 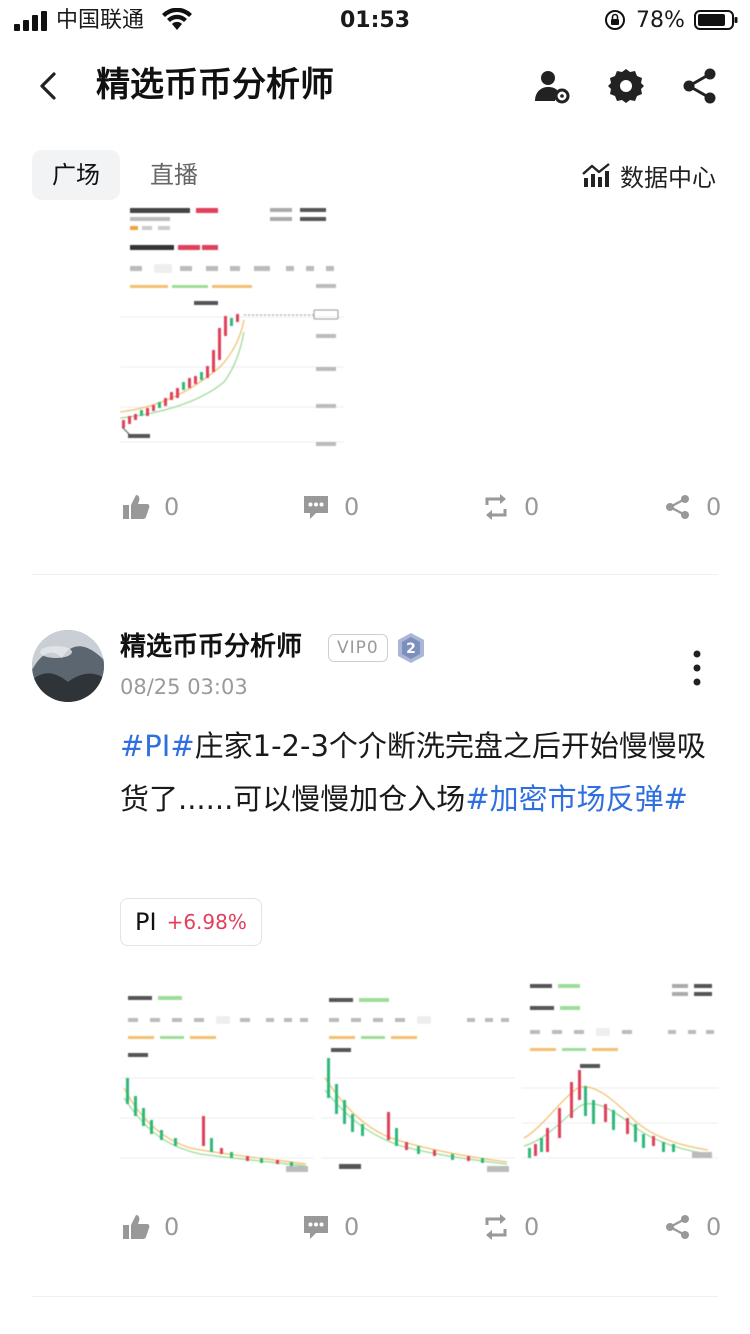 What do you see at coordinates (375, 86) in the screenshot?
I see `nav-bar: 精选币币分析师` at bounding box center [375, 86].